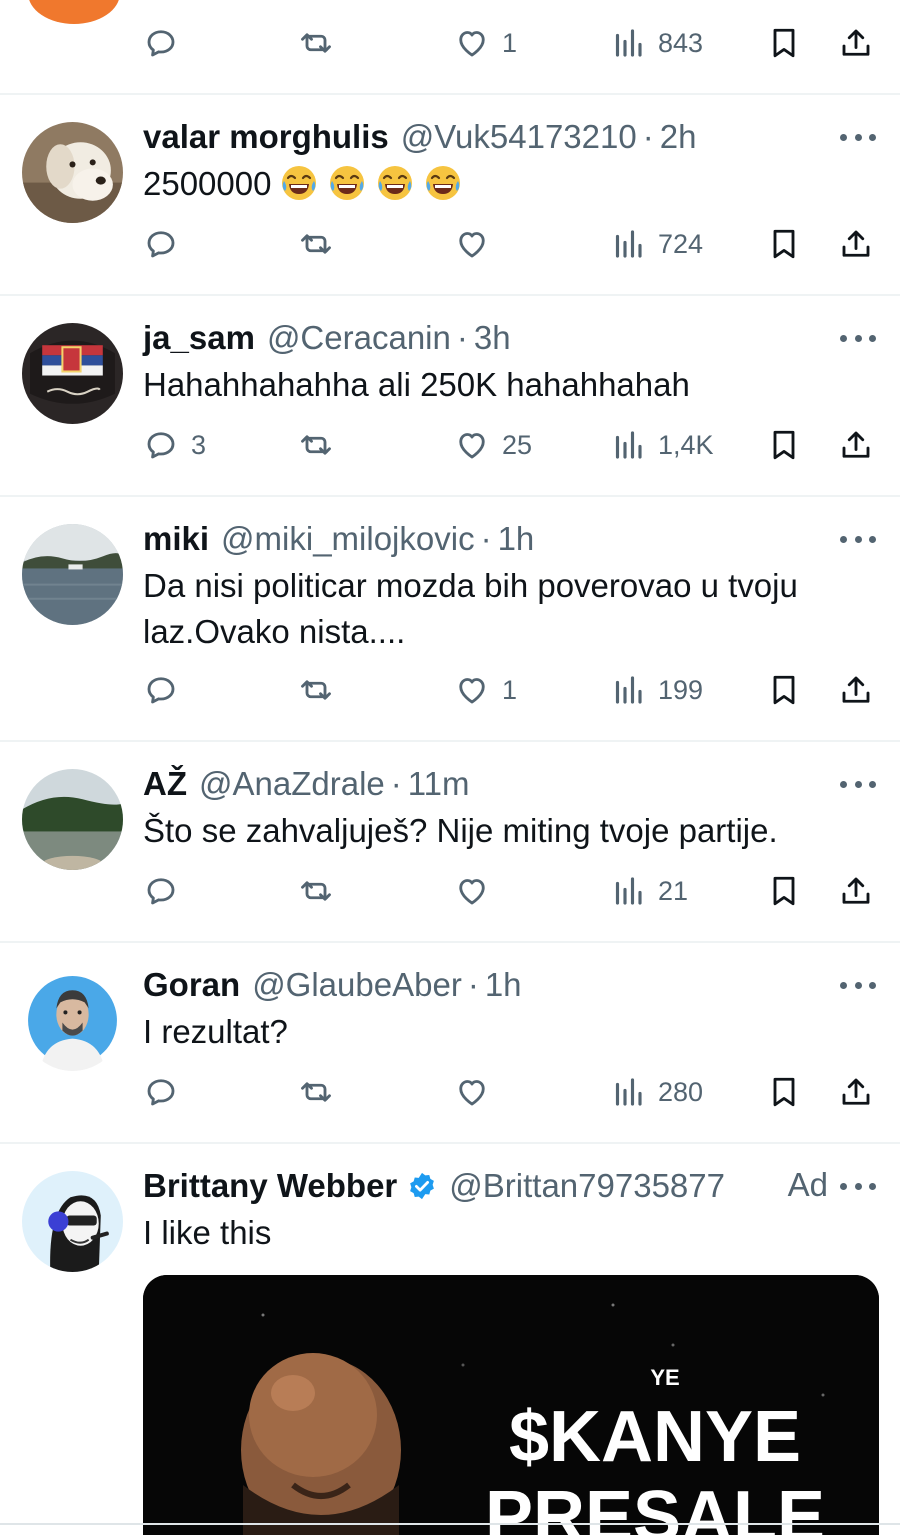 The height and width of the screenshot is (1535, 900). Describe the element at coordinates (519, 137) in the screenshot. I see `user-handle: @Vuk54173210` at that location.